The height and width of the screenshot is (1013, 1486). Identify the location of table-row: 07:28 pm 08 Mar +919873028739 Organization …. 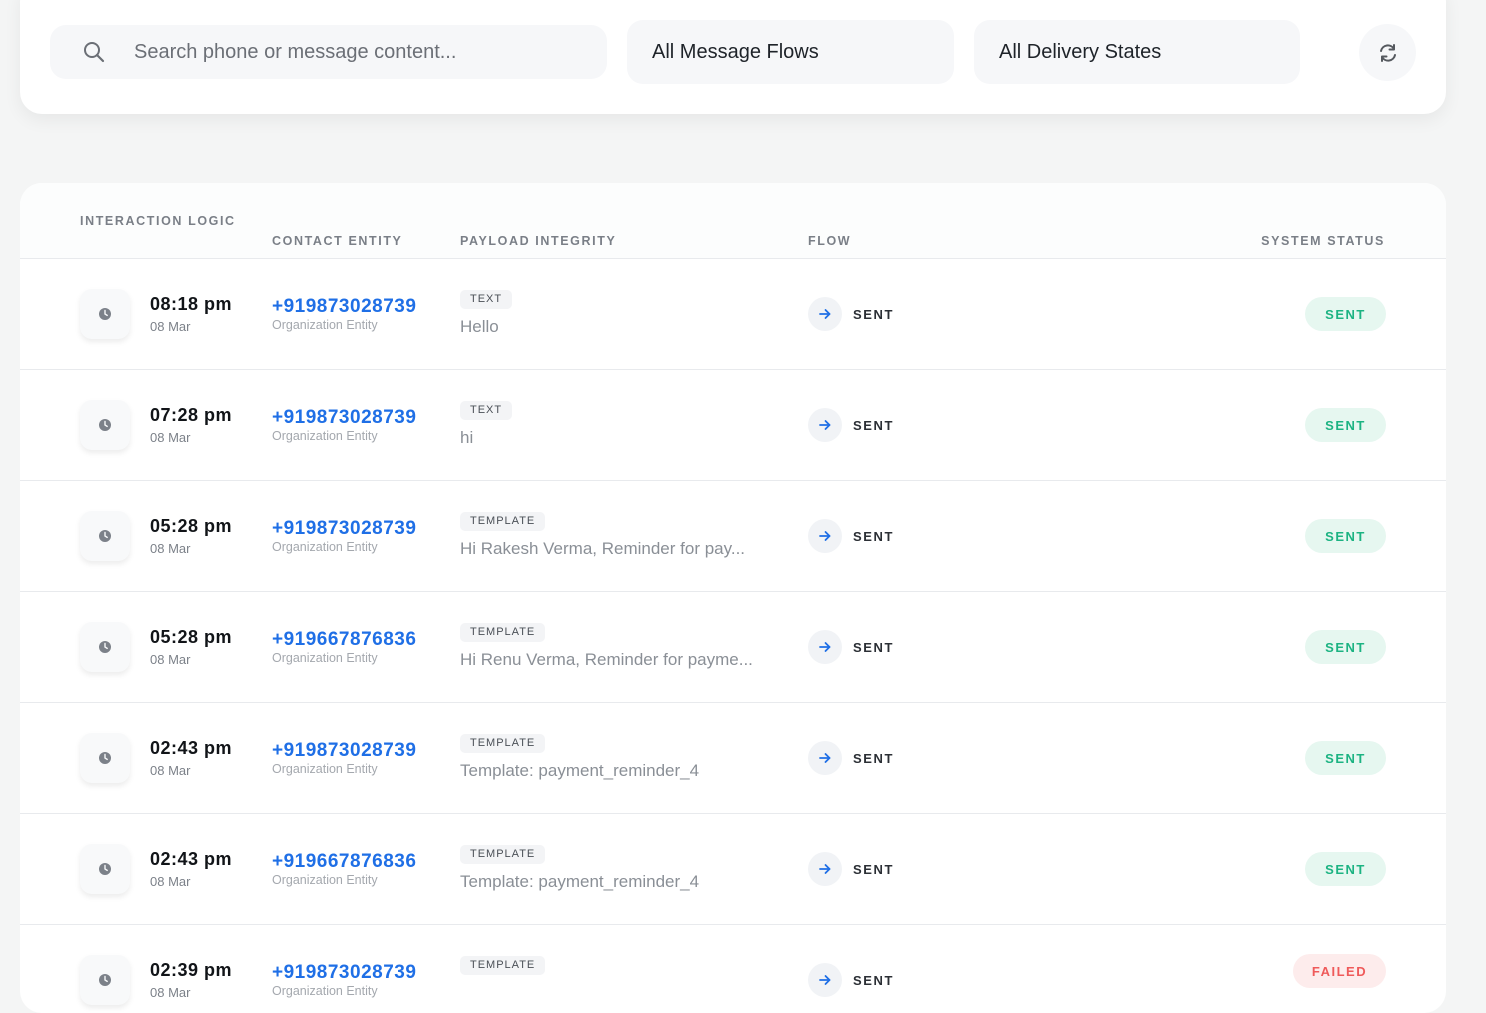
(733, 425).